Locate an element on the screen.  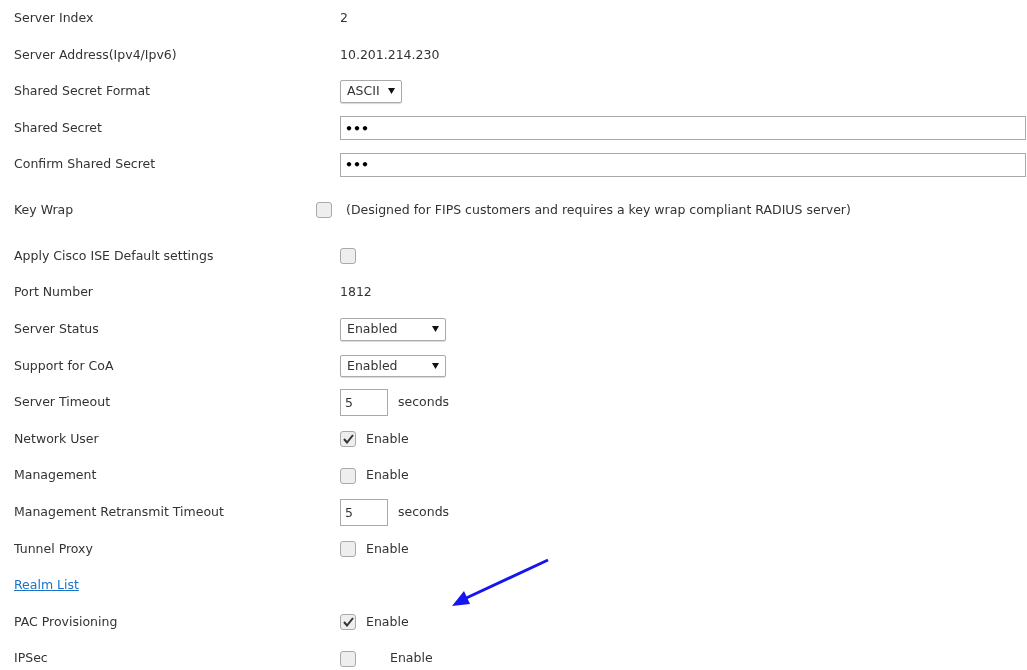
field-label: Confirm Shared Secret is located at coordinates (85, 164).